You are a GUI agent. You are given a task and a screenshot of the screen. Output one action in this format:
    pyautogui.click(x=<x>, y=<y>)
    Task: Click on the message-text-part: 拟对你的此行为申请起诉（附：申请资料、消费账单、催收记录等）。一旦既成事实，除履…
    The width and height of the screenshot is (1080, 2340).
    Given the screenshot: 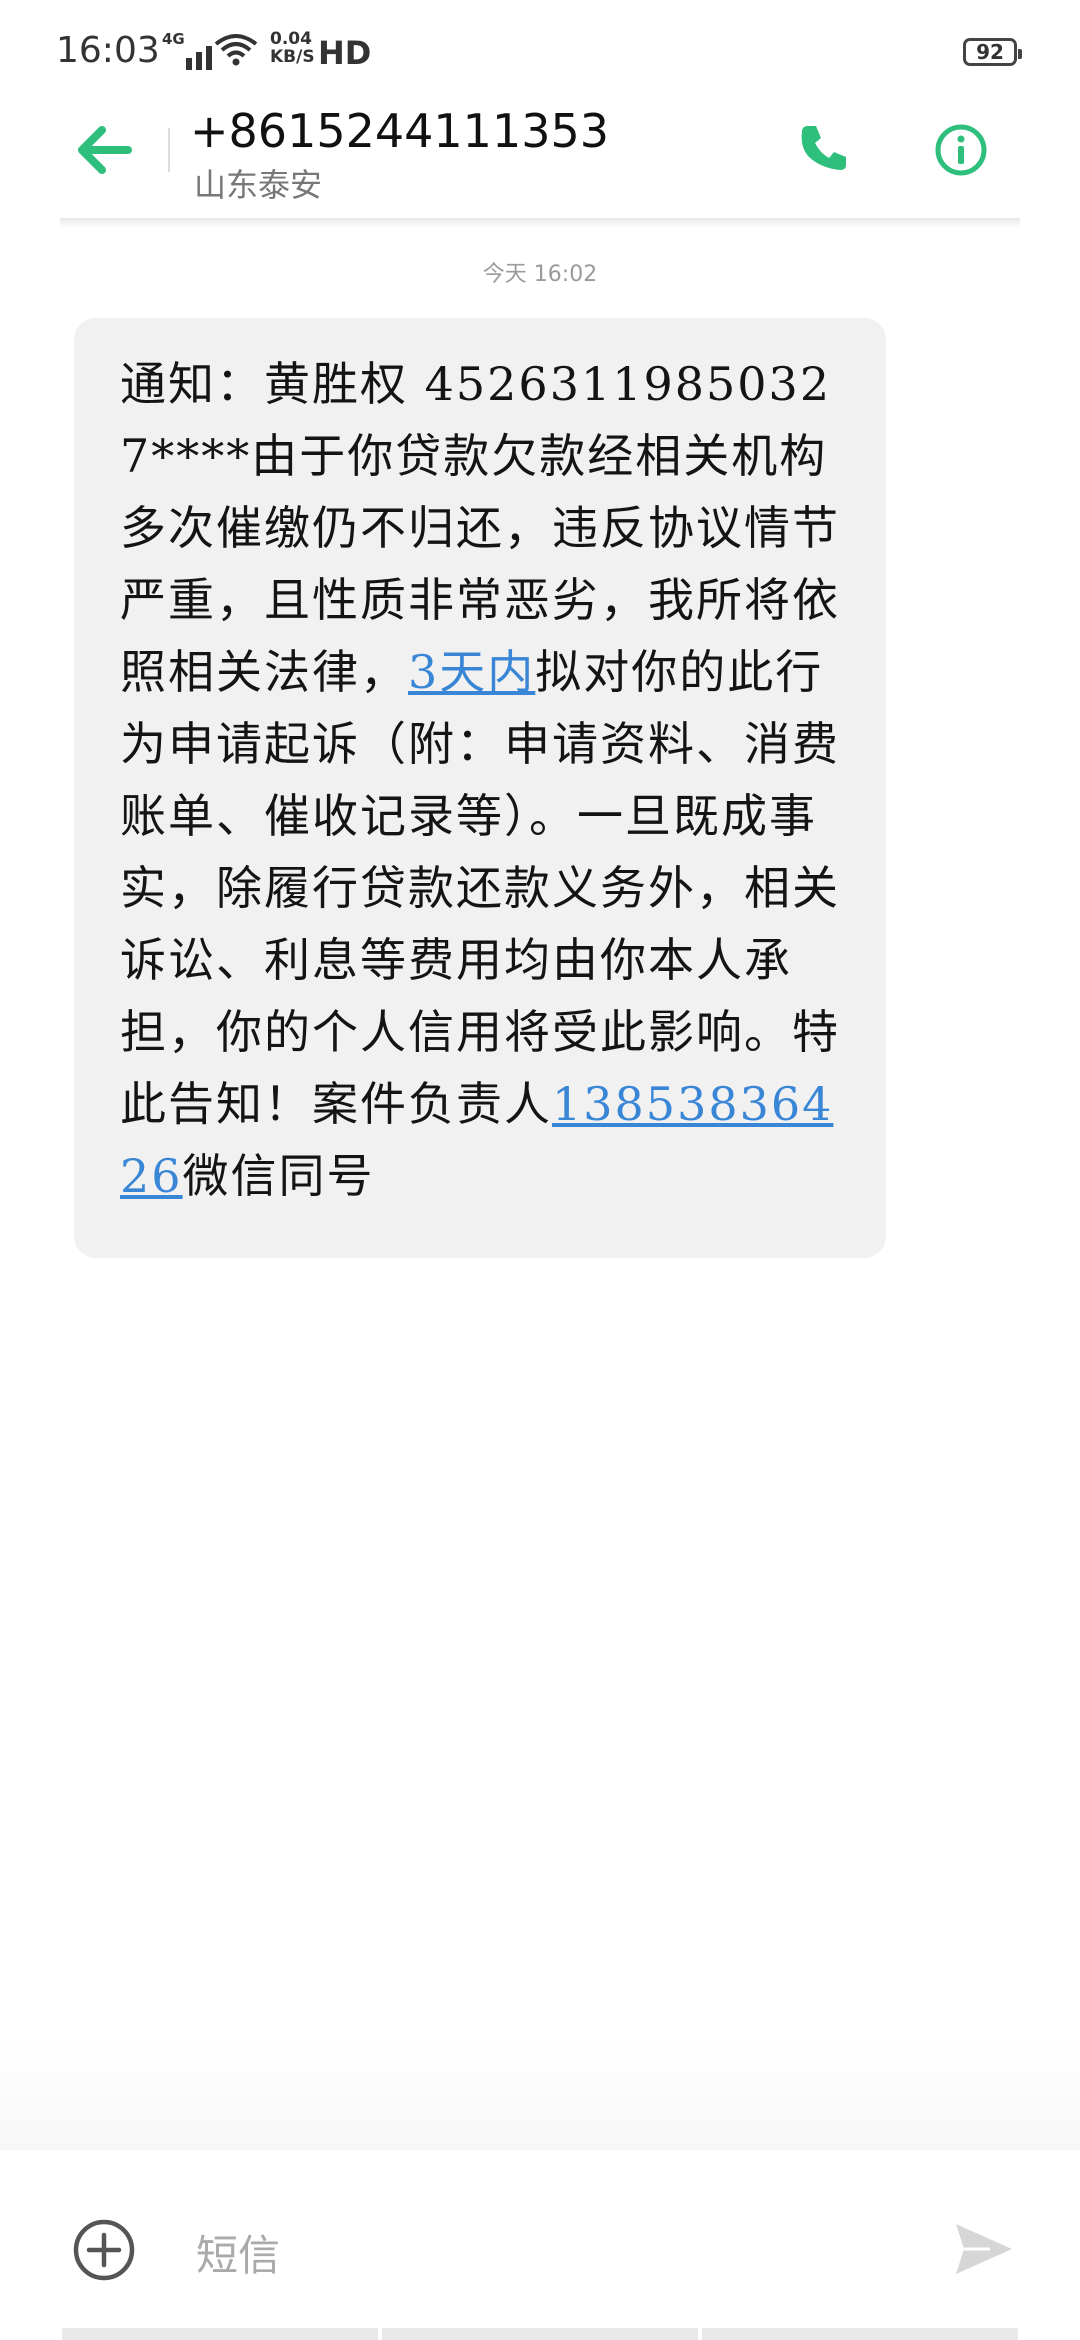 What is the action you would take?
    pyautogui.click(x=480, y=888)
    